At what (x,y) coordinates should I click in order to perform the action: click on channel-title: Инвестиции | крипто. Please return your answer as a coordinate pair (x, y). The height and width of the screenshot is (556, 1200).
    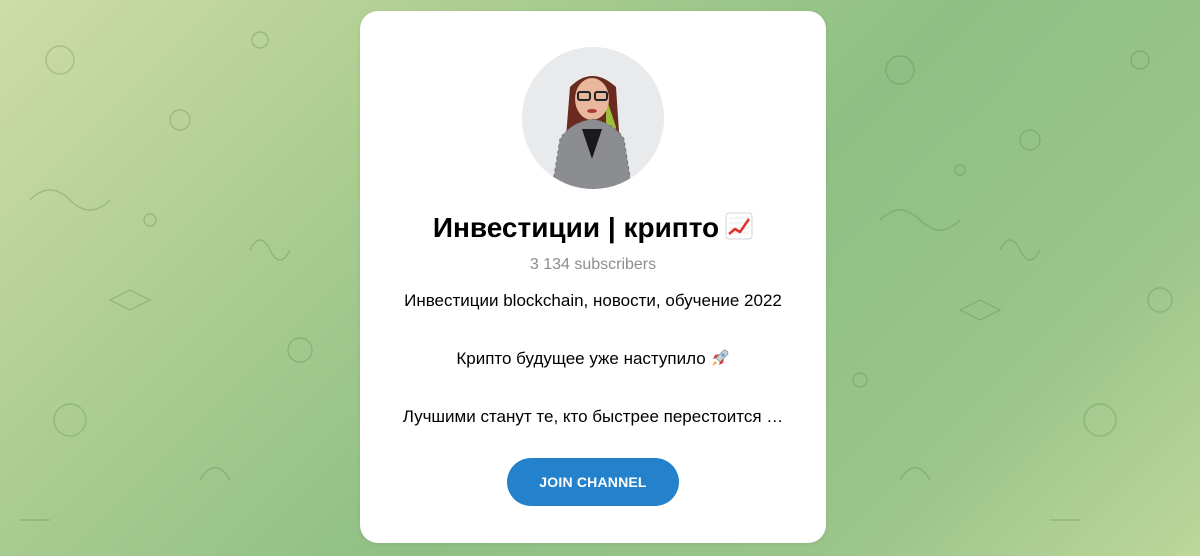
    Looking at the image, I should click on (593, 228).